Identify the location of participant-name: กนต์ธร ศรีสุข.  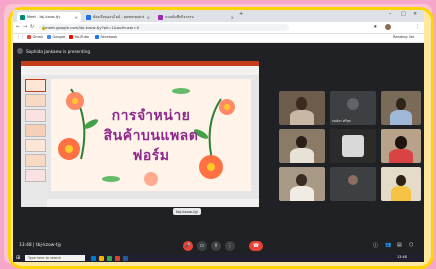
(341, 121).